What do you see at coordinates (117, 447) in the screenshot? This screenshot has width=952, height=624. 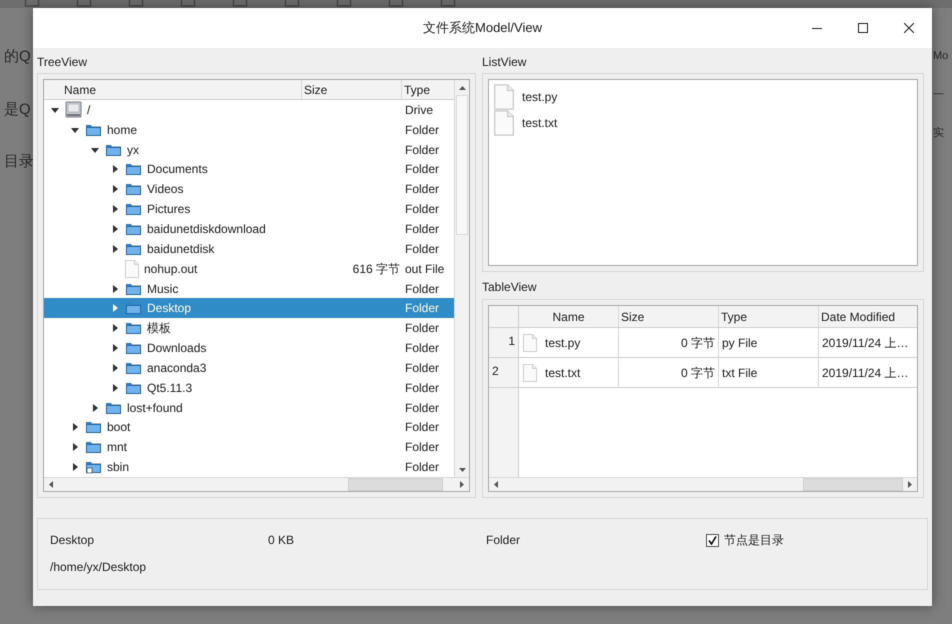 I see `tree-item-name: mnt` at bounding box center [117, 447].